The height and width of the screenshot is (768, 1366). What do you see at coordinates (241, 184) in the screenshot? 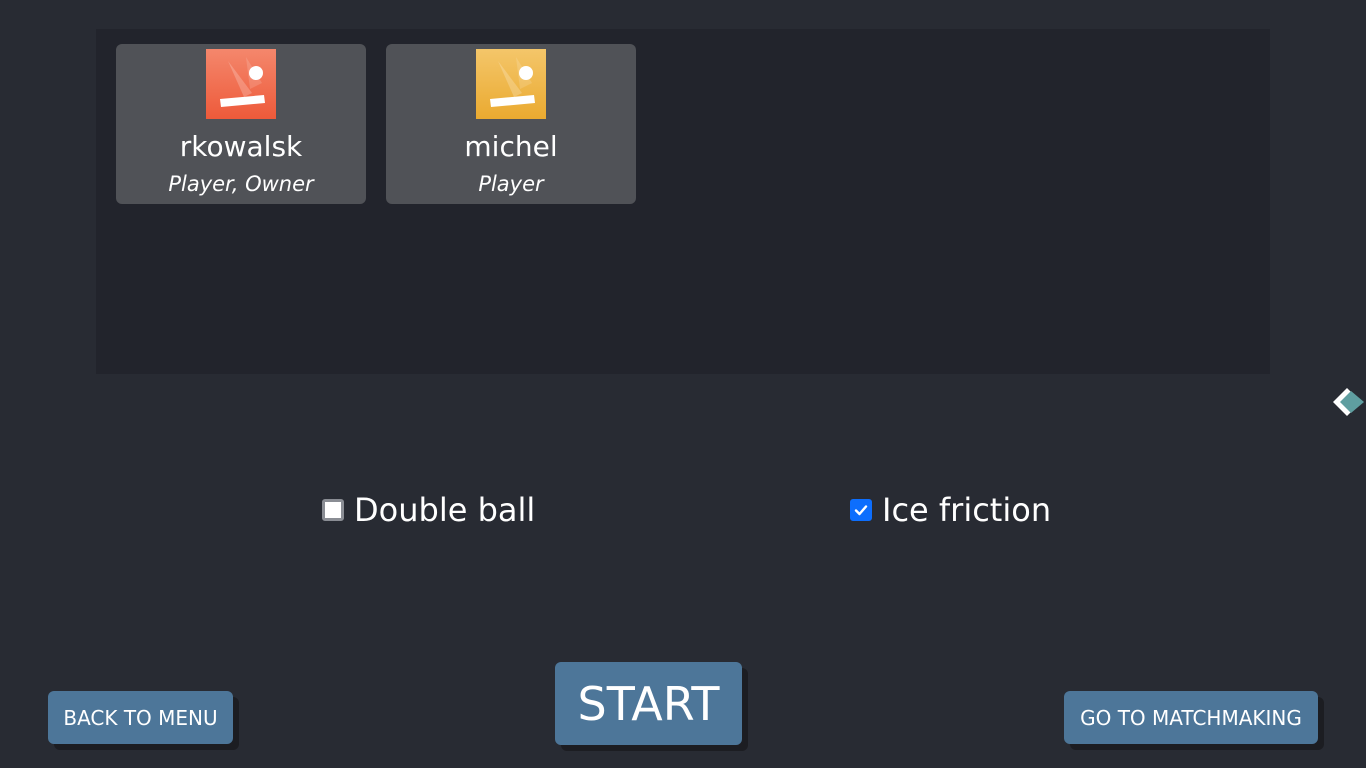
I see `player-role: Player, Owner` at bounding box center [241, 184].